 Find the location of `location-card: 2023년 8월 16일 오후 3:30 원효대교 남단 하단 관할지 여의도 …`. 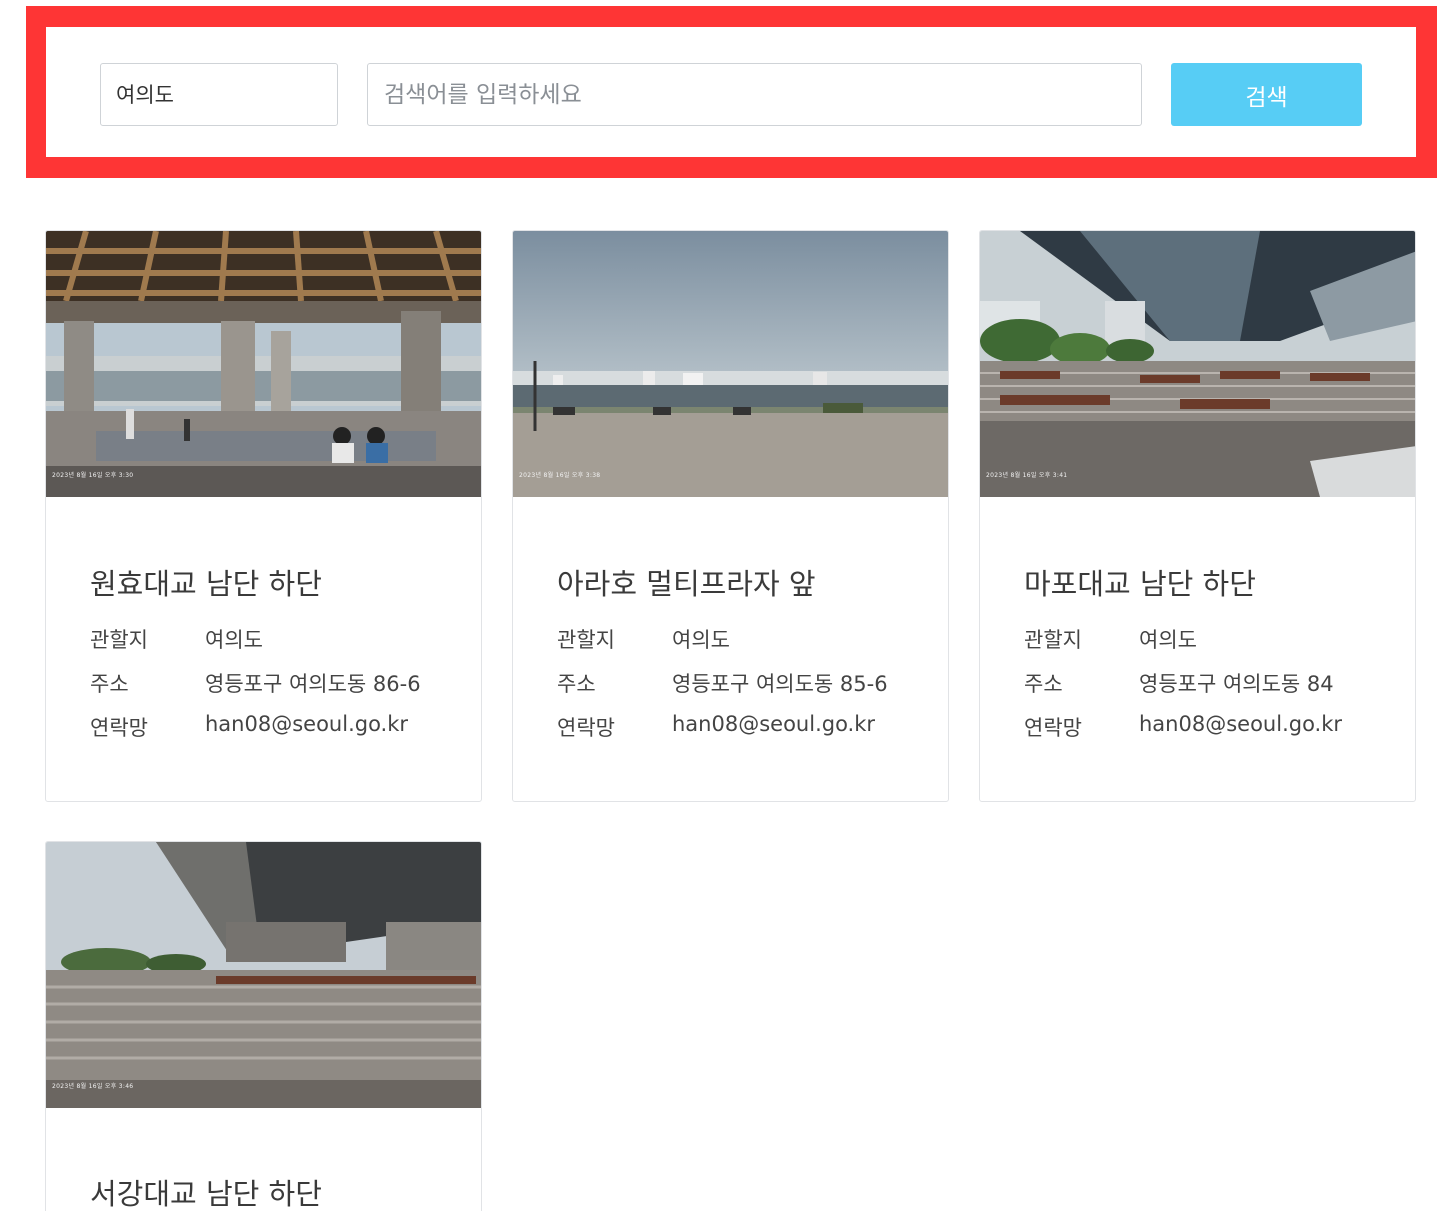

location-card: 2023년 8월 16일 오후 3:30 원효대교 남단 하단 관할지 여의도 … is located at coordinates (263, 516).